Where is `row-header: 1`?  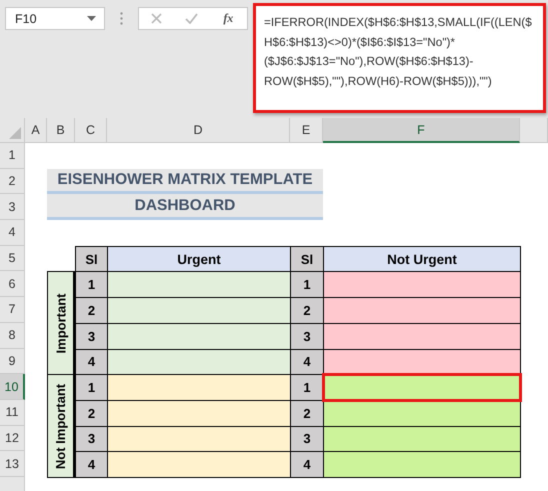
row-header: 1 is located at coordinates (12, 156).